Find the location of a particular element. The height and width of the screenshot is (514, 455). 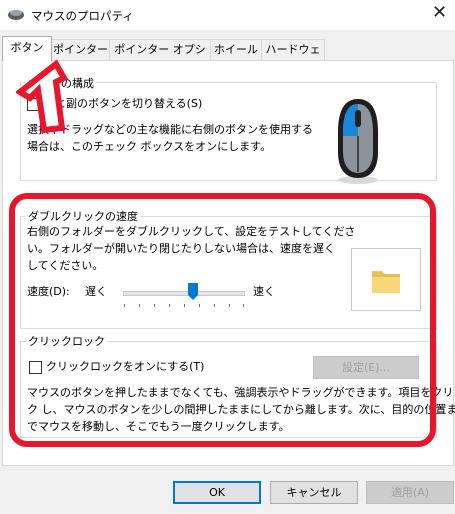

mouse-illustration-icon is located at coordinates (358, 141).